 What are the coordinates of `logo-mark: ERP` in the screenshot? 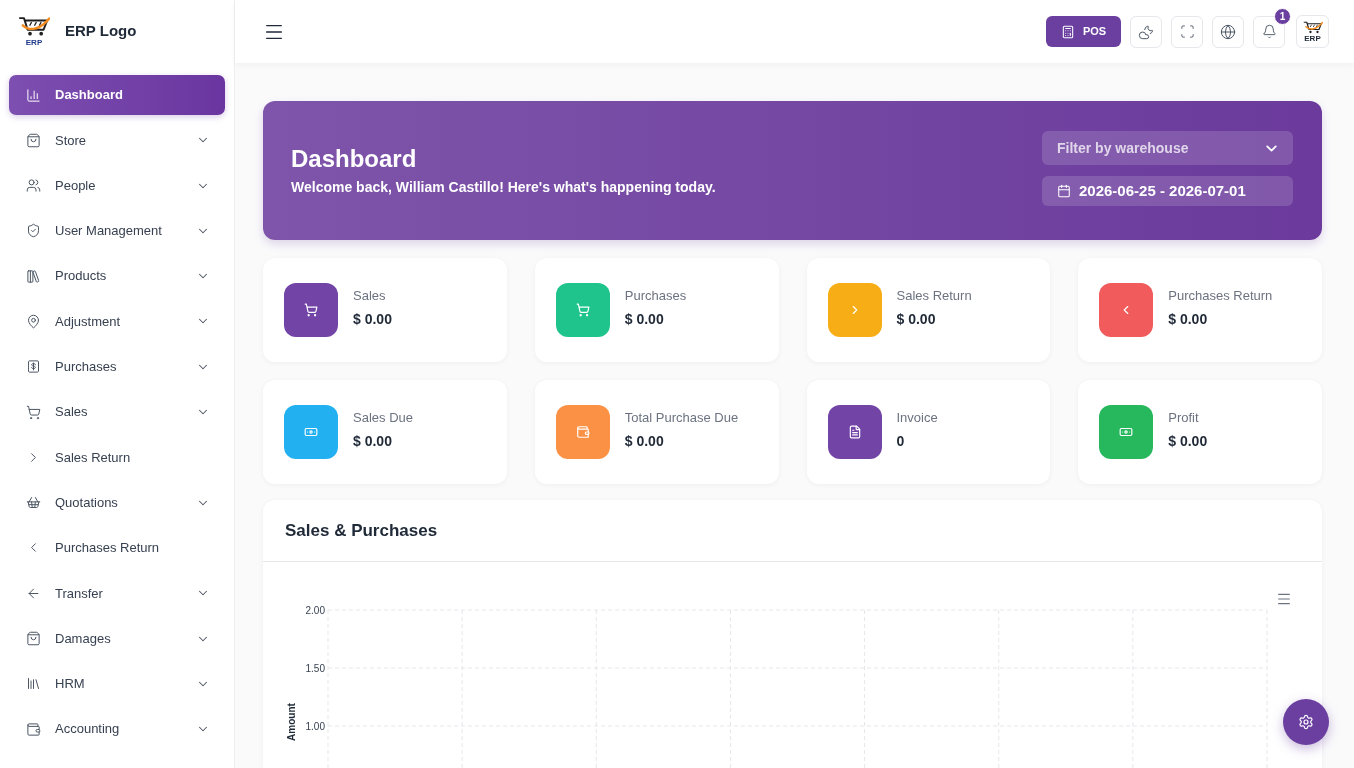 It's located at (34, 43).